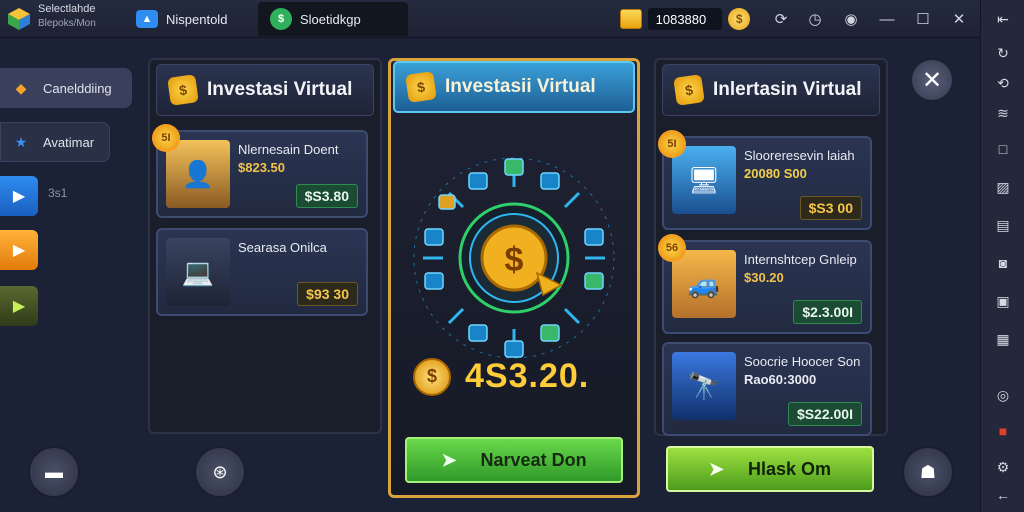  What do you see at coordinates (827, 312) in the screenshot?
I see `card-price: $2.3.00I` at bounding box center [827, 312].